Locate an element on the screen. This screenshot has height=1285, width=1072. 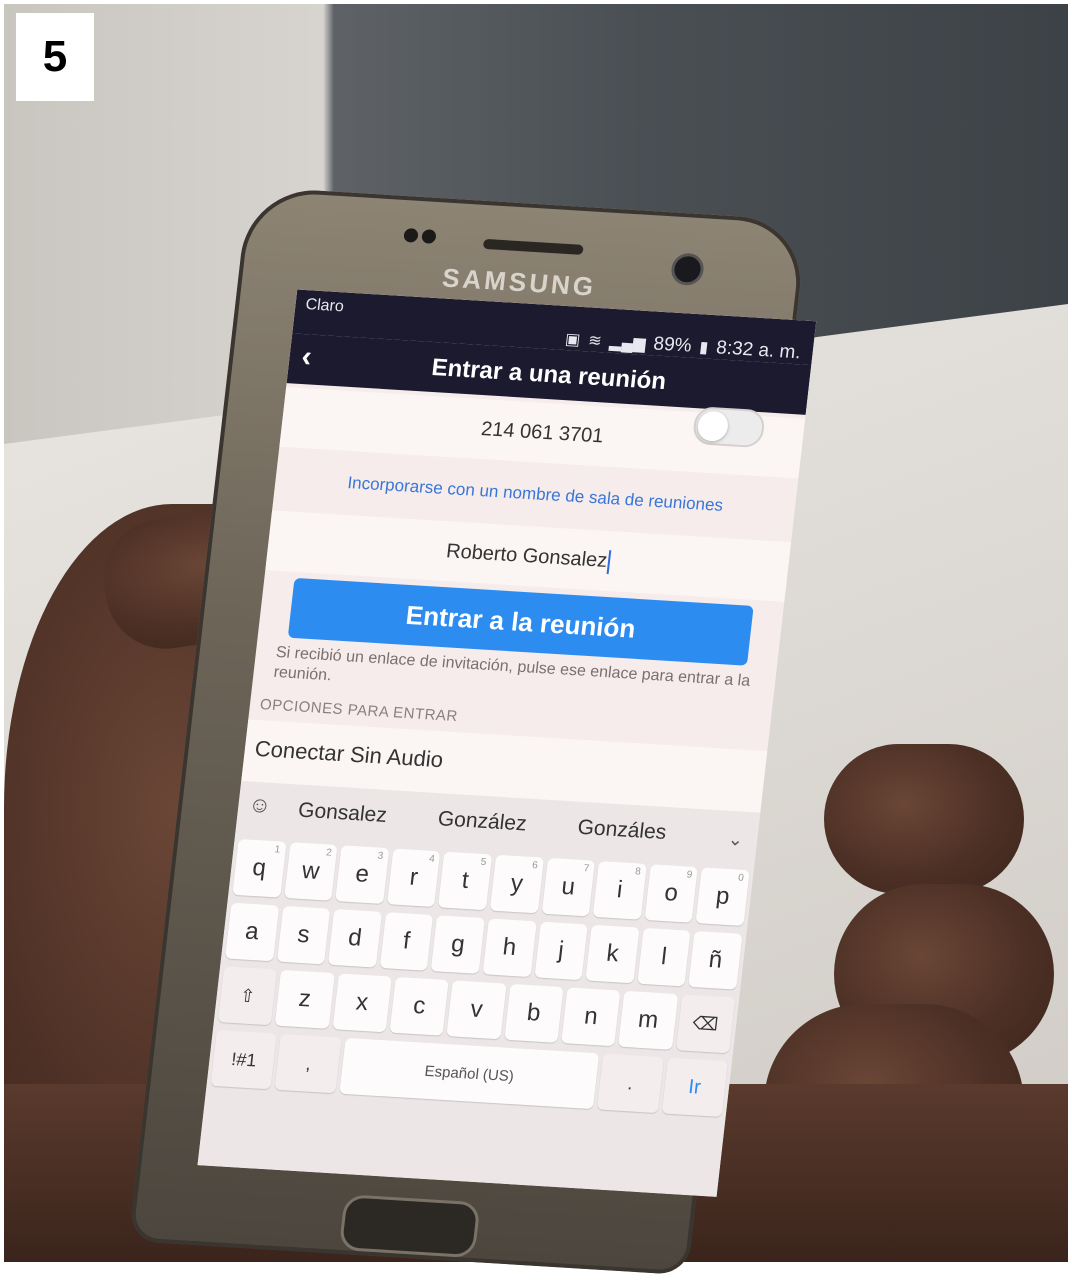
emoji-icon: ☺ is located at coordinates (259, 805).